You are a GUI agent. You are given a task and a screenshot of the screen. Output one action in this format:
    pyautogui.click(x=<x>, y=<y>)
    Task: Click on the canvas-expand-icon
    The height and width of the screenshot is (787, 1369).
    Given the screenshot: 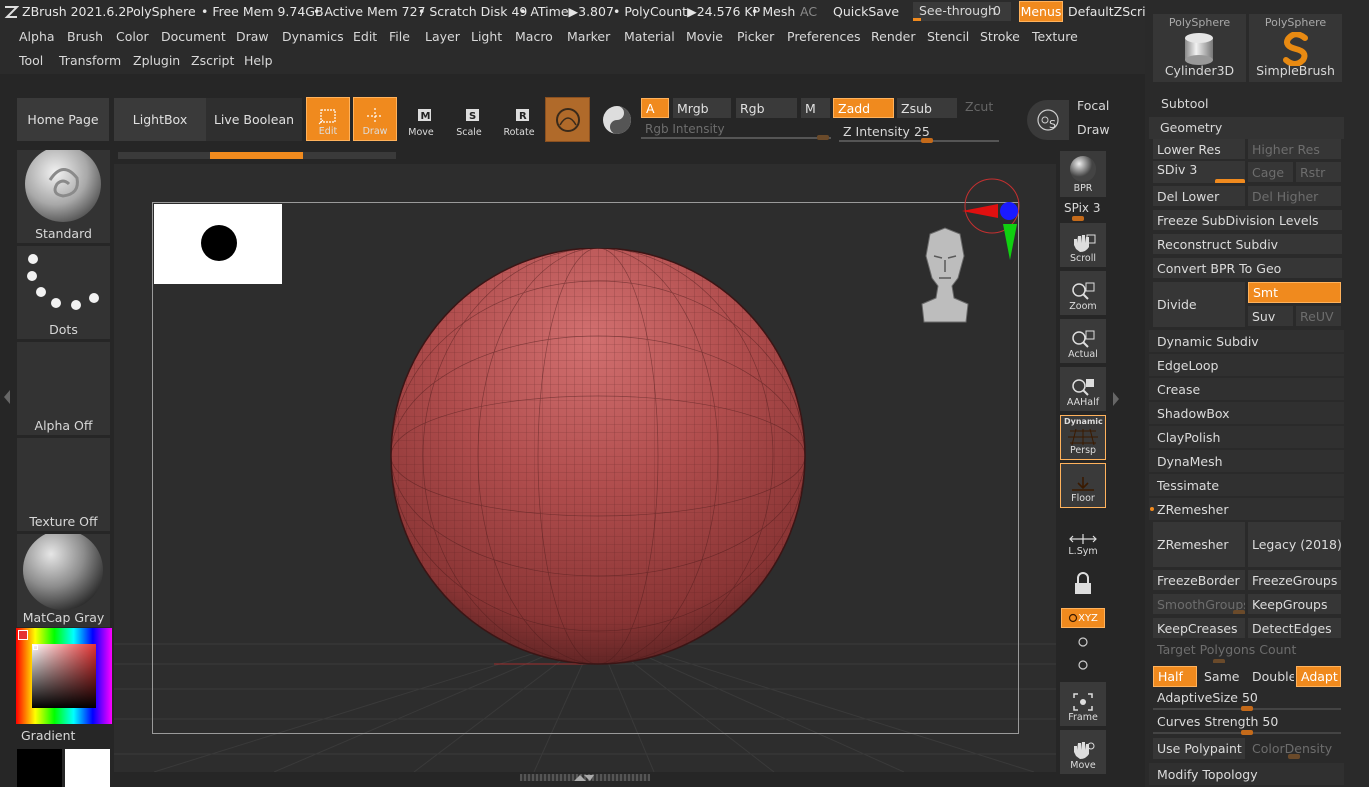 What is the action you would take?
    pyautogui.click(x=584, y=777)
    